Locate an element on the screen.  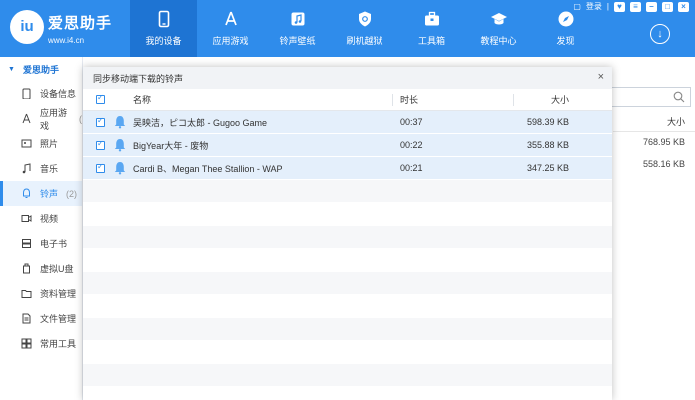
app-logo: iu is located at coordinates (27, 27).